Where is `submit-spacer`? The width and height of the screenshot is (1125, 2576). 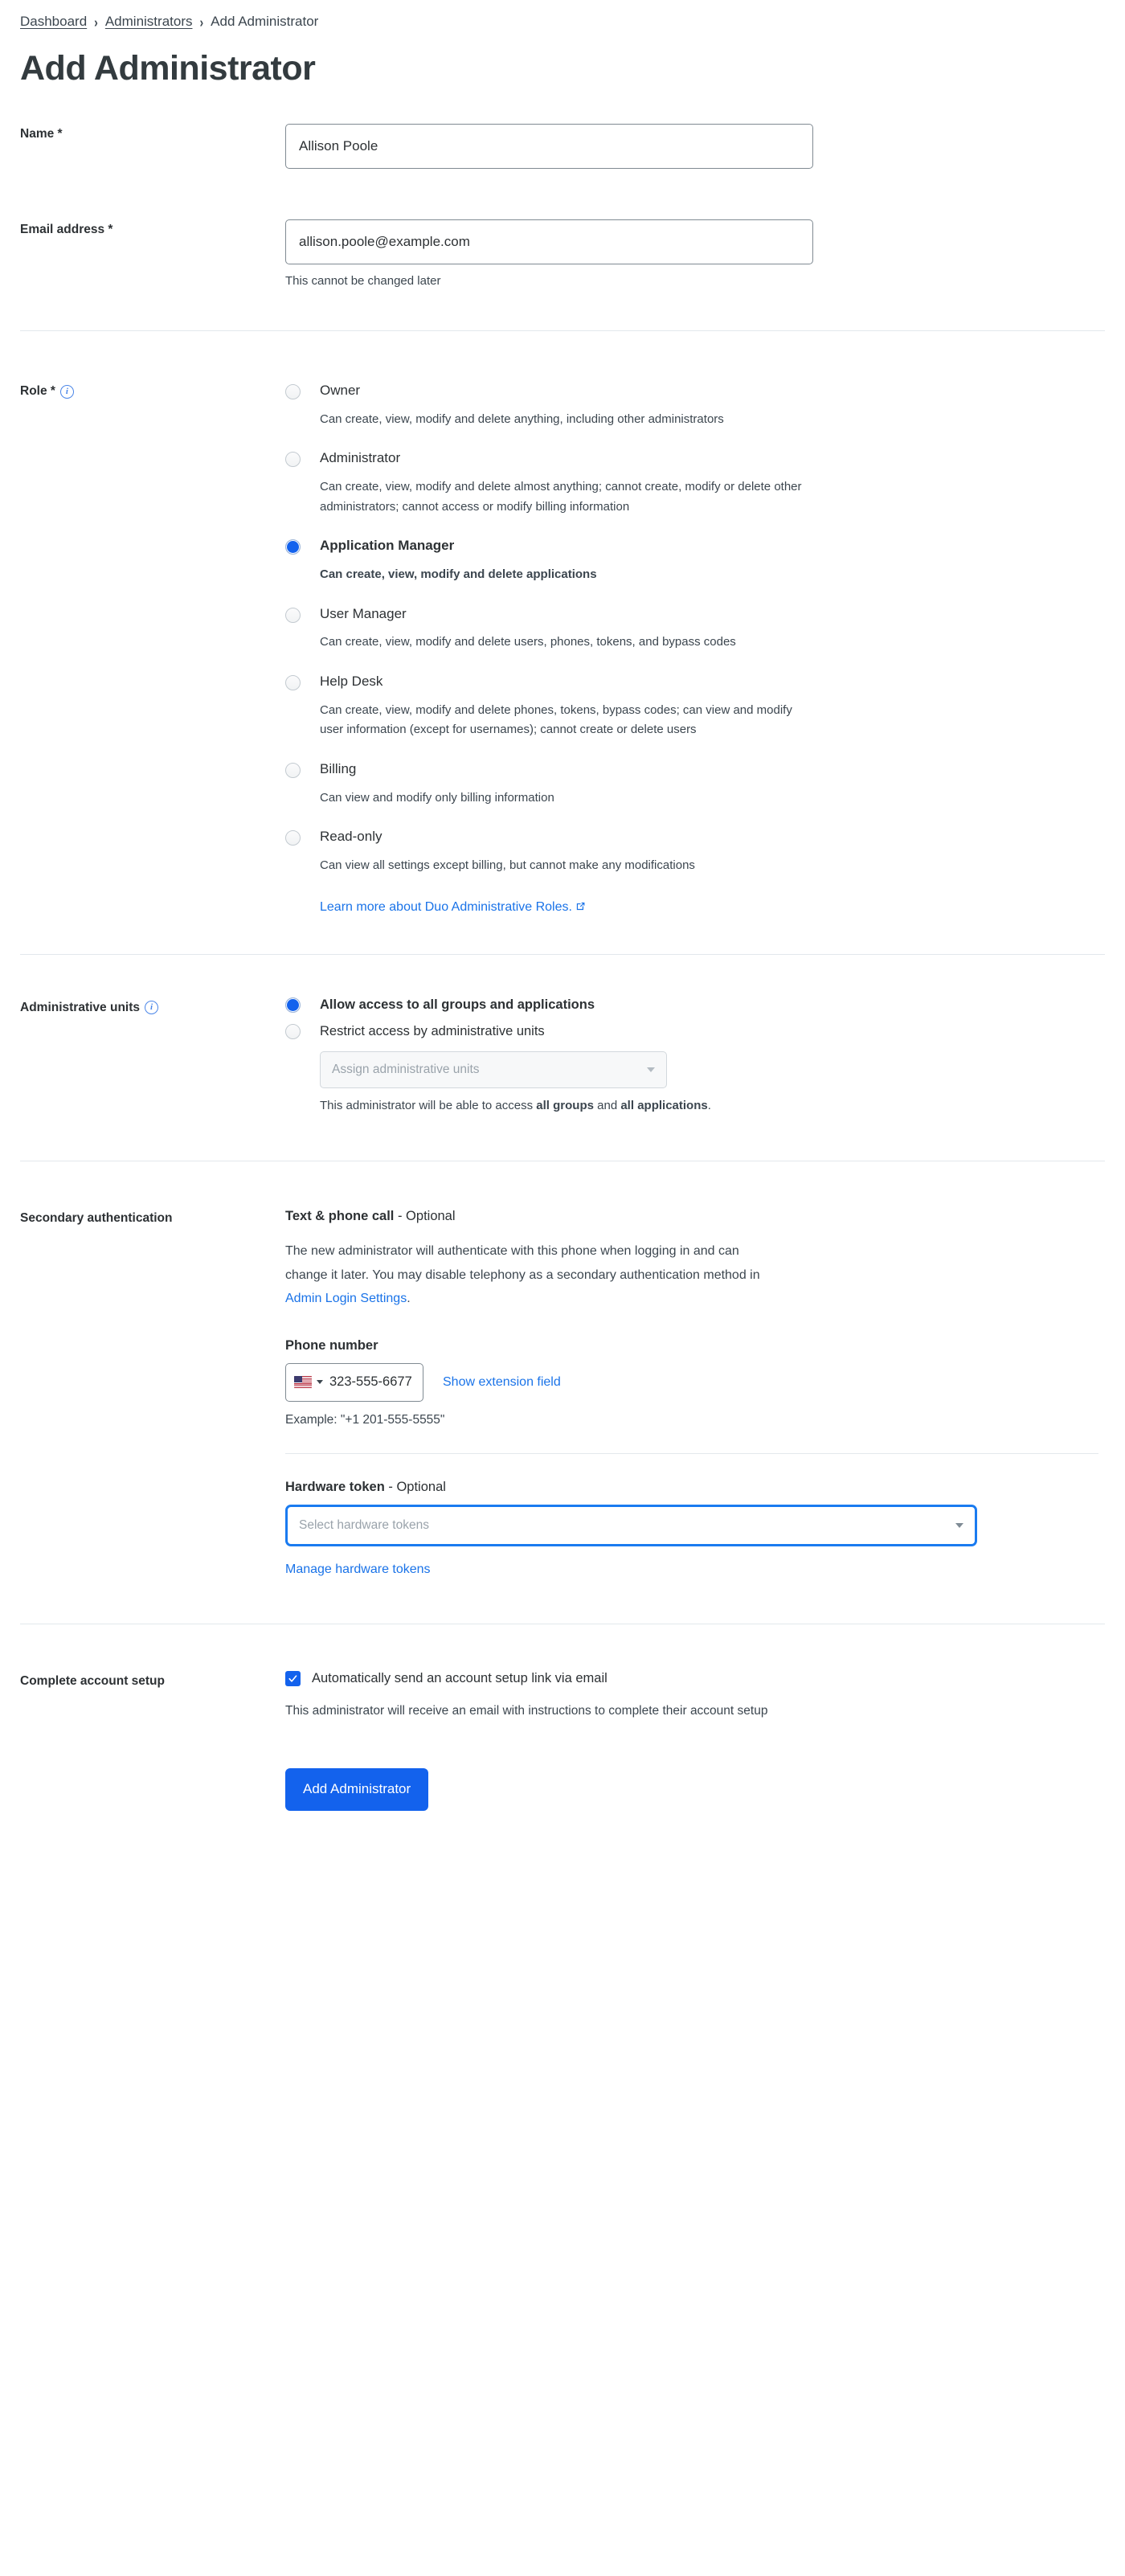 submit-spacer is located at coordinates (152, 1769).